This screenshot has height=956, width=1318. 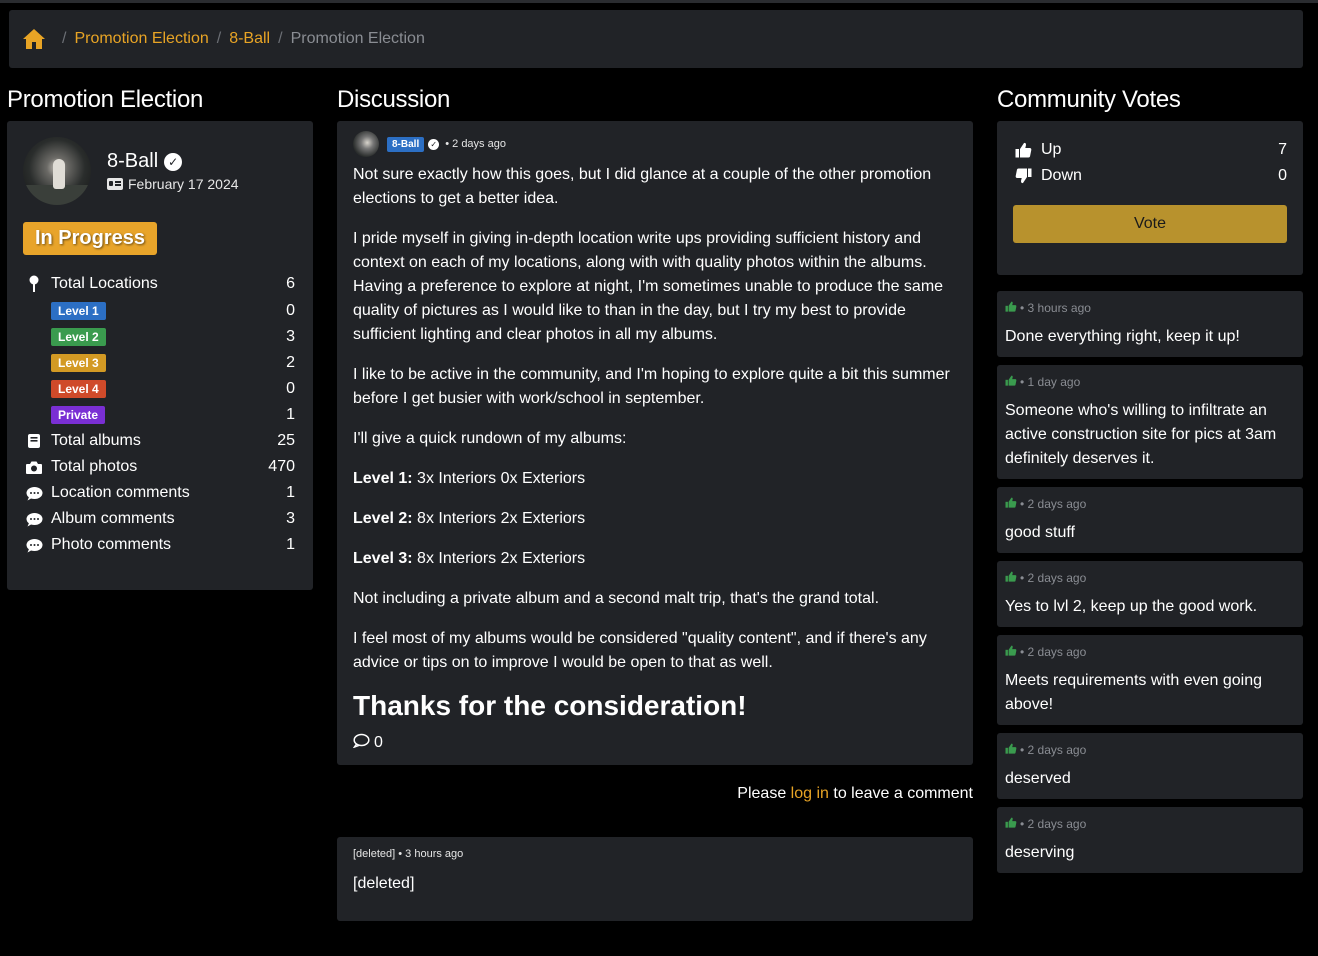 What do you see at coordinates (290, 283) in the screenshot?
I see `stat-value: 6` at bounding box center [290, 283].